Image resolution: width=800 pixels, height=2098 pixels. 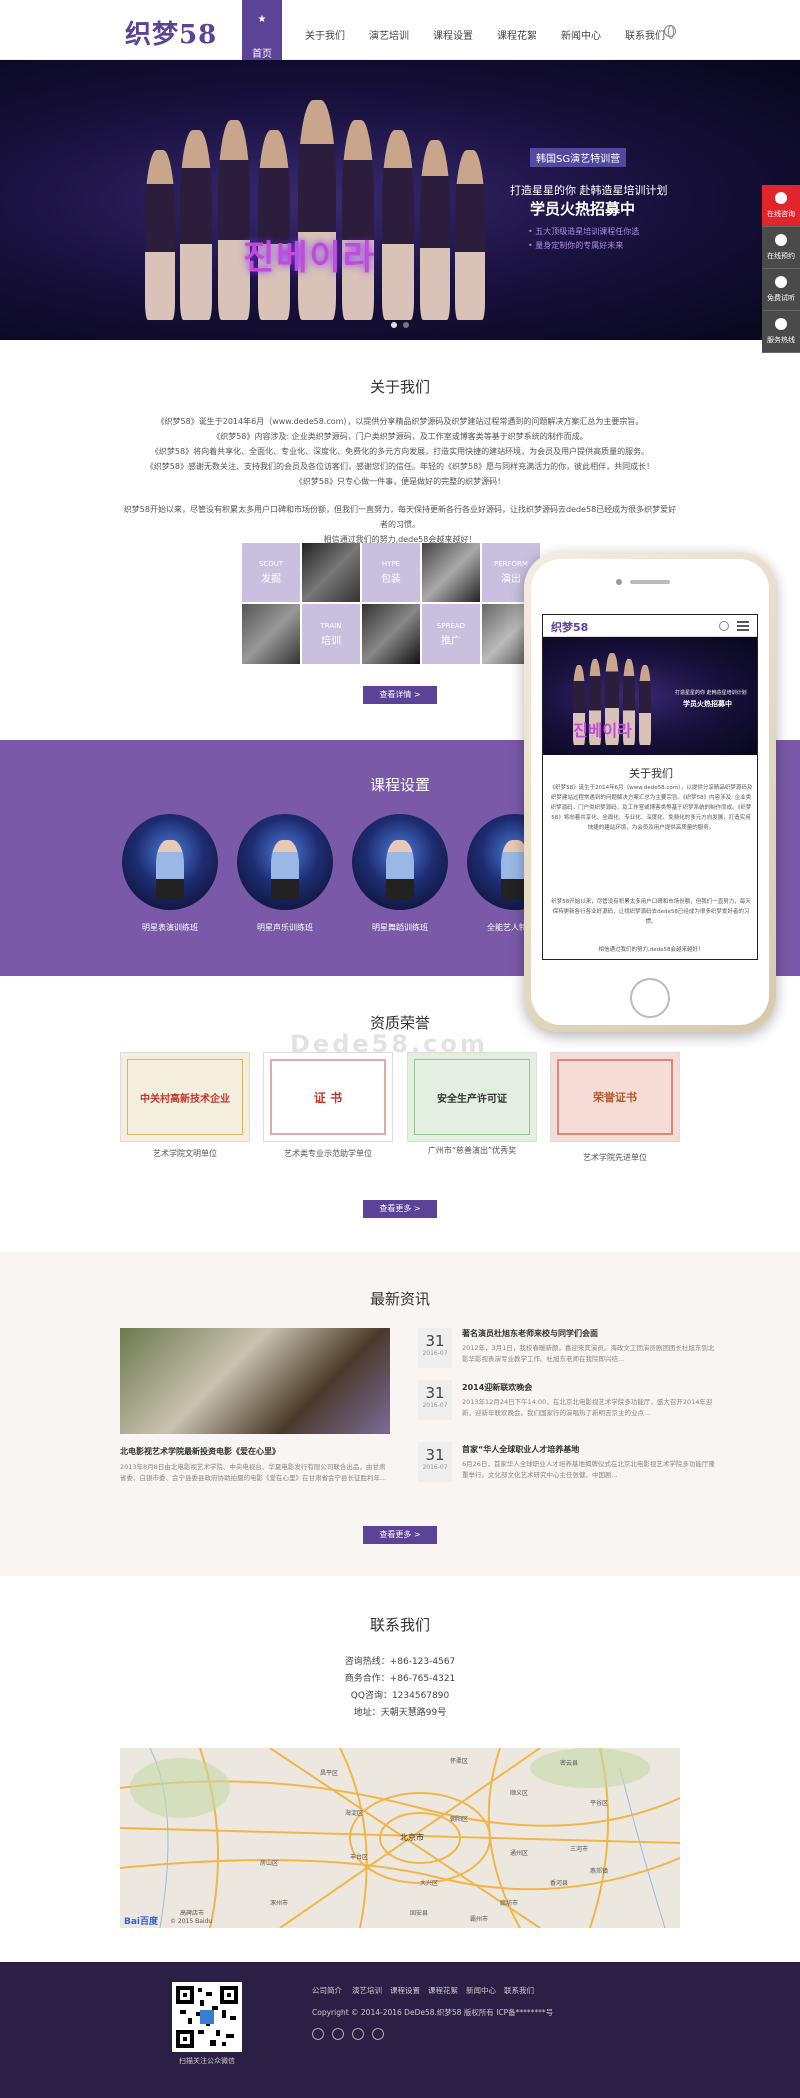 What do you see at coordinates (367, 1990) in the screenshot?
I see `footer-link: 演艺培训` at bounding box center [367, 1990].